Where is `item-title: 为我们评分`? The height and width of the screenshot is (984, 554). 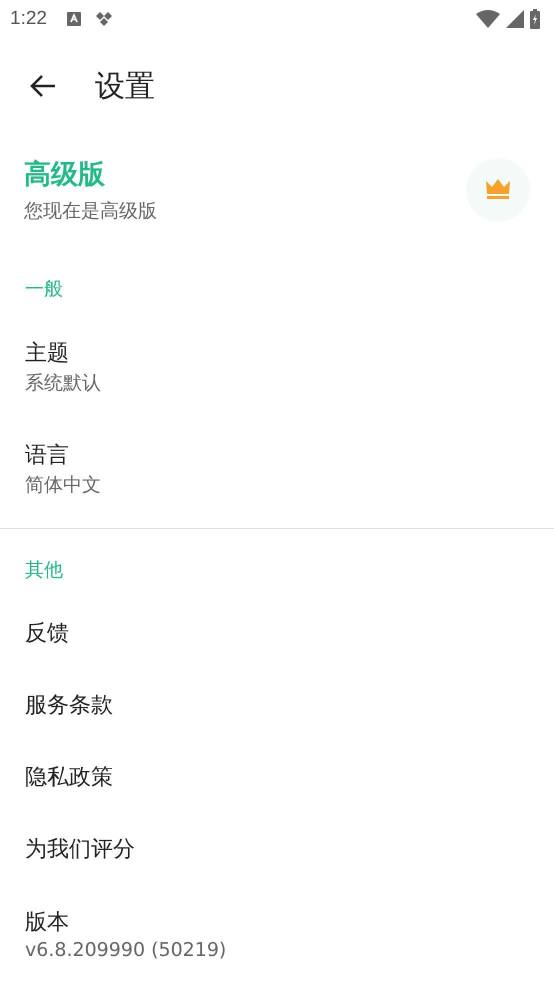
item-title: 为我们评分 is located at coordinates (80, 850).